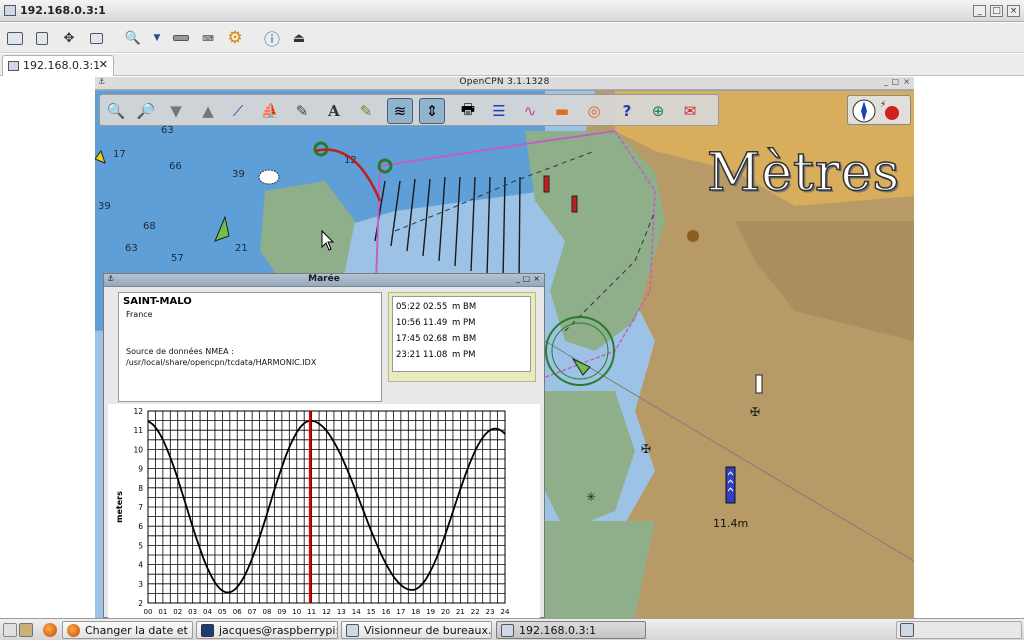 The image size is (1024, 640). What do you see at coordinates (26, 630) in the screenshot?
I see `file-manager-icon` at bounding box center [26, 630].